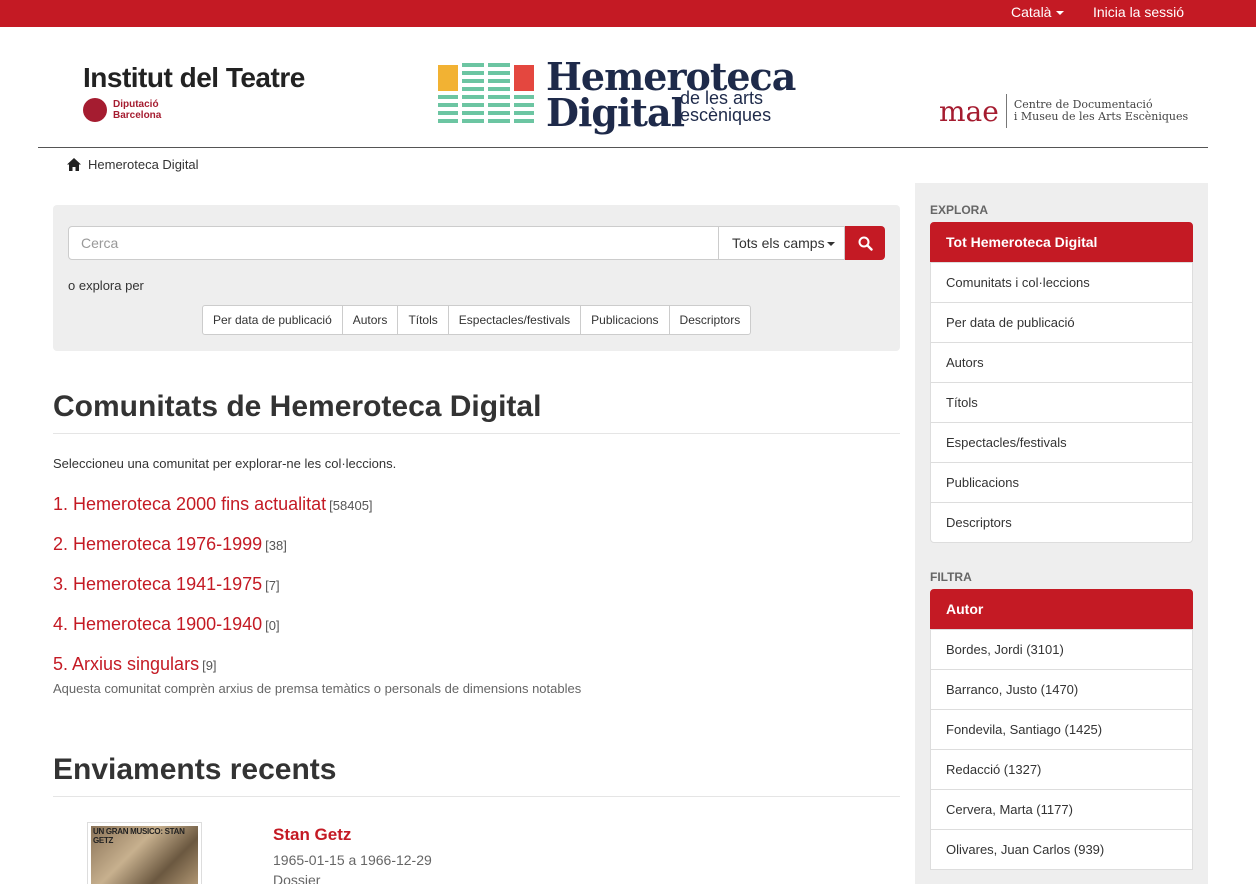 This screenshot has width=1256, height=884. I want to click on community-count: [38], so click(276, 545).